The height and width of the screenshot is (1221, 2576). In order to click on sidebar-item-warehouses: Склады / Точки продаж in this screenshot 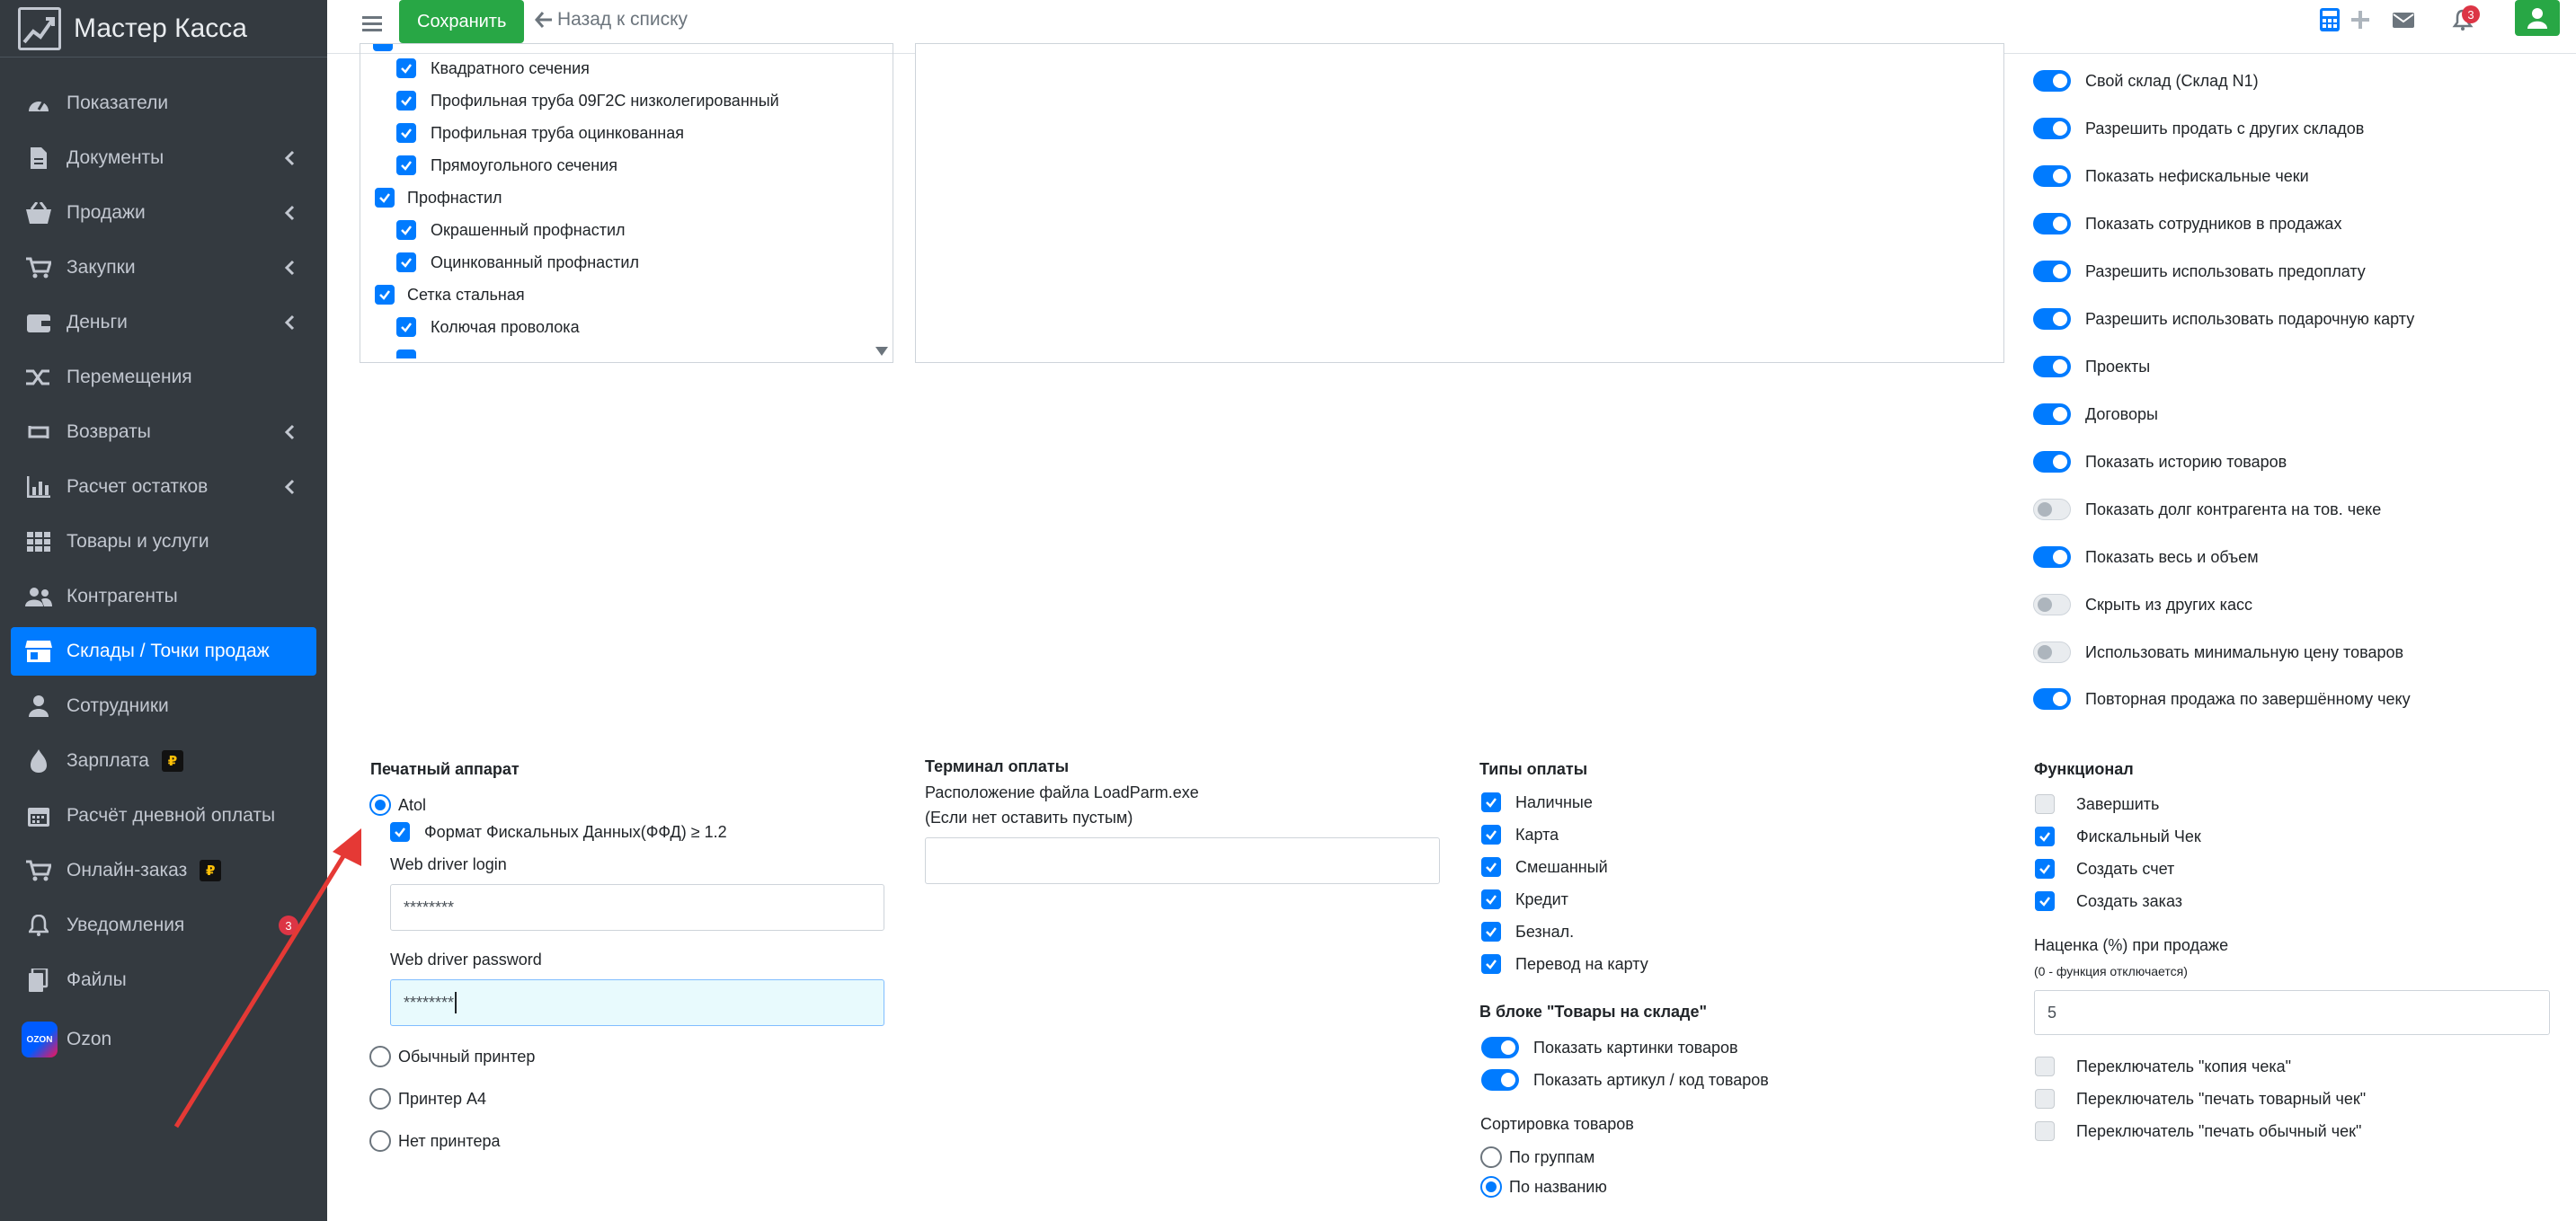, I will do `click(163, 651)`.